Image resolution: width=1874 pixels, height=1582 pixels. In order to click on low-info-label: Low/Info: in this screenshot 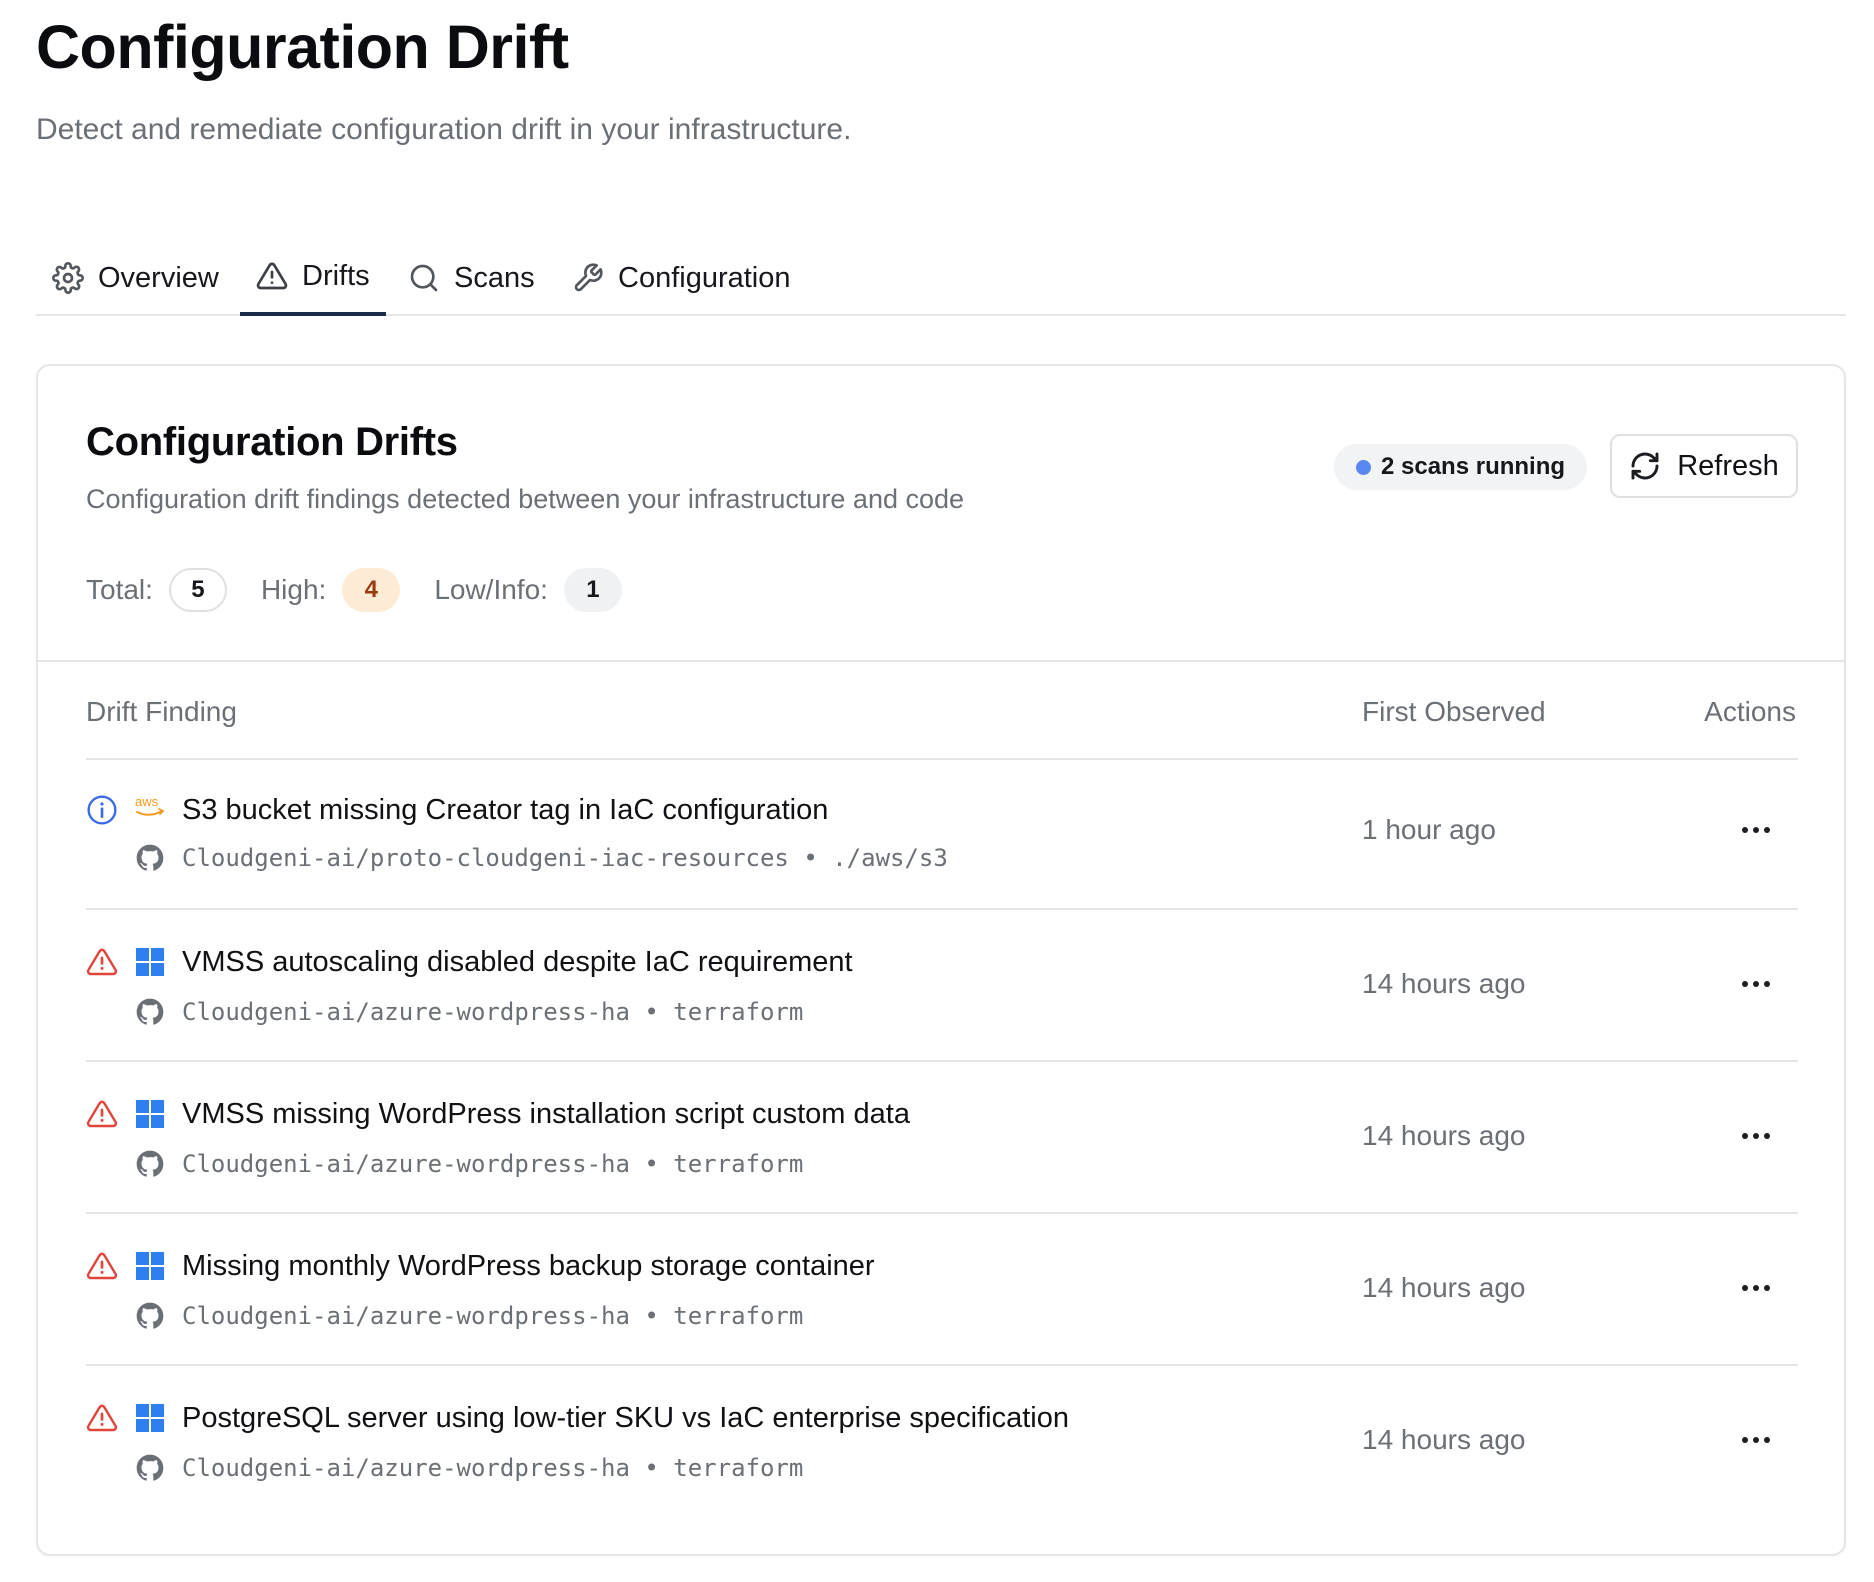, I will do `click(491, 589)`.